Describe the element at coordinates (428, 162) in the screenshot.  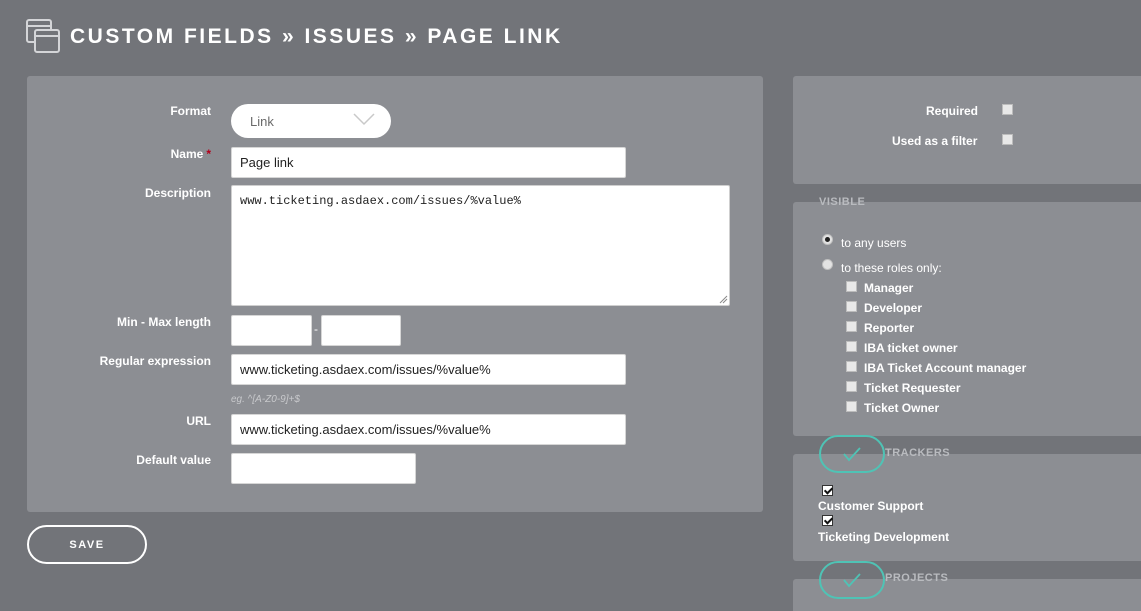
I see `name-field: Page link` at that location.